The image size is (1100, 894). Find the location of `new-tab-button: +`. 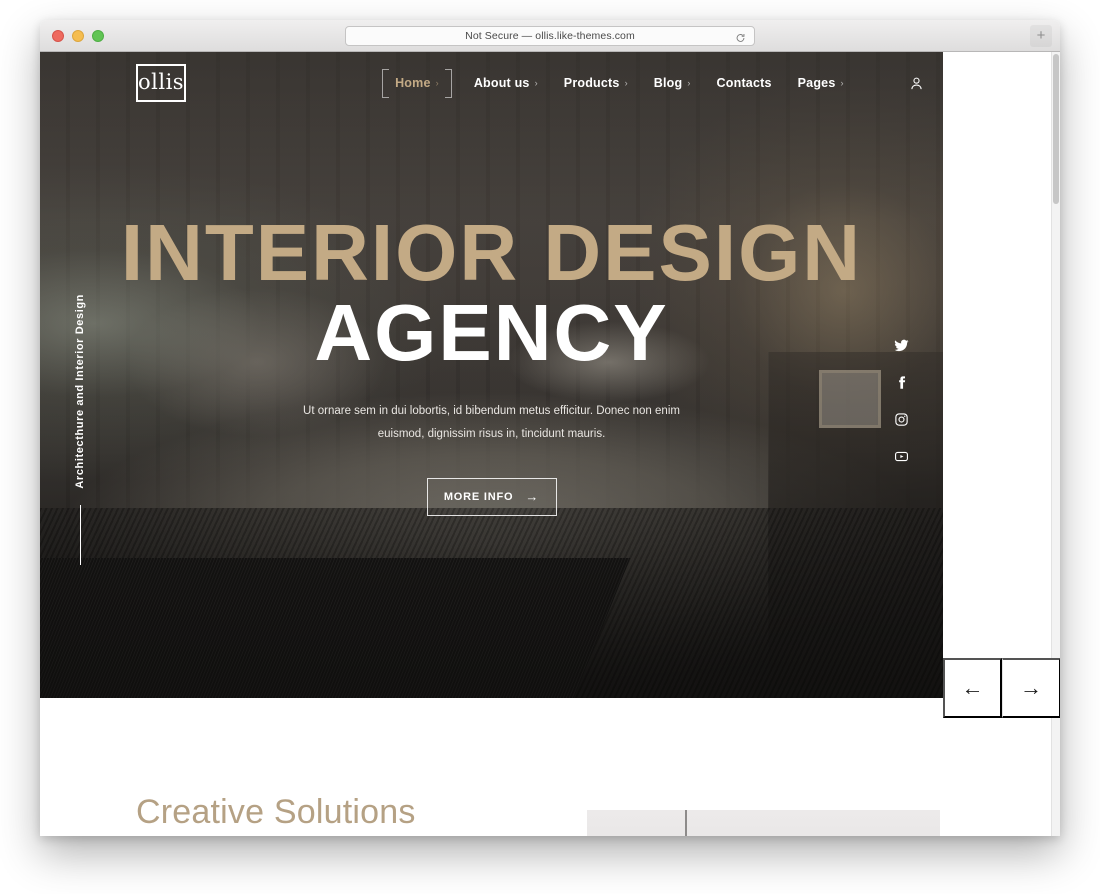

new-tab-button: + is located at coordinates (1041, 35).